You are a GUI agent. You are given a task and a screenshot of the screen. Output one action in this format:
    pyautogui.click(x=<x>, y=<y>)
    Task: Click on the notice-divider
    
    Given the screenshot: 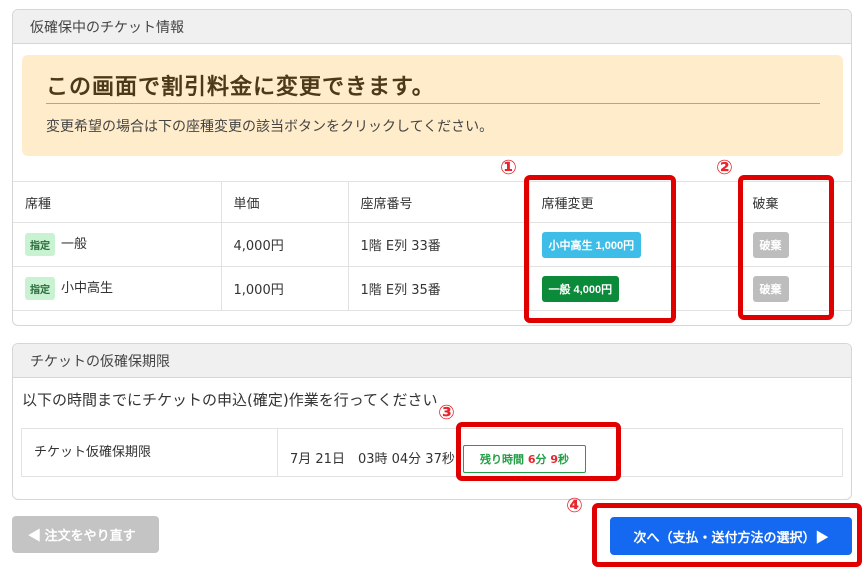 What is the action you would take?
    pyautogui.click(x=433, y=103)
    